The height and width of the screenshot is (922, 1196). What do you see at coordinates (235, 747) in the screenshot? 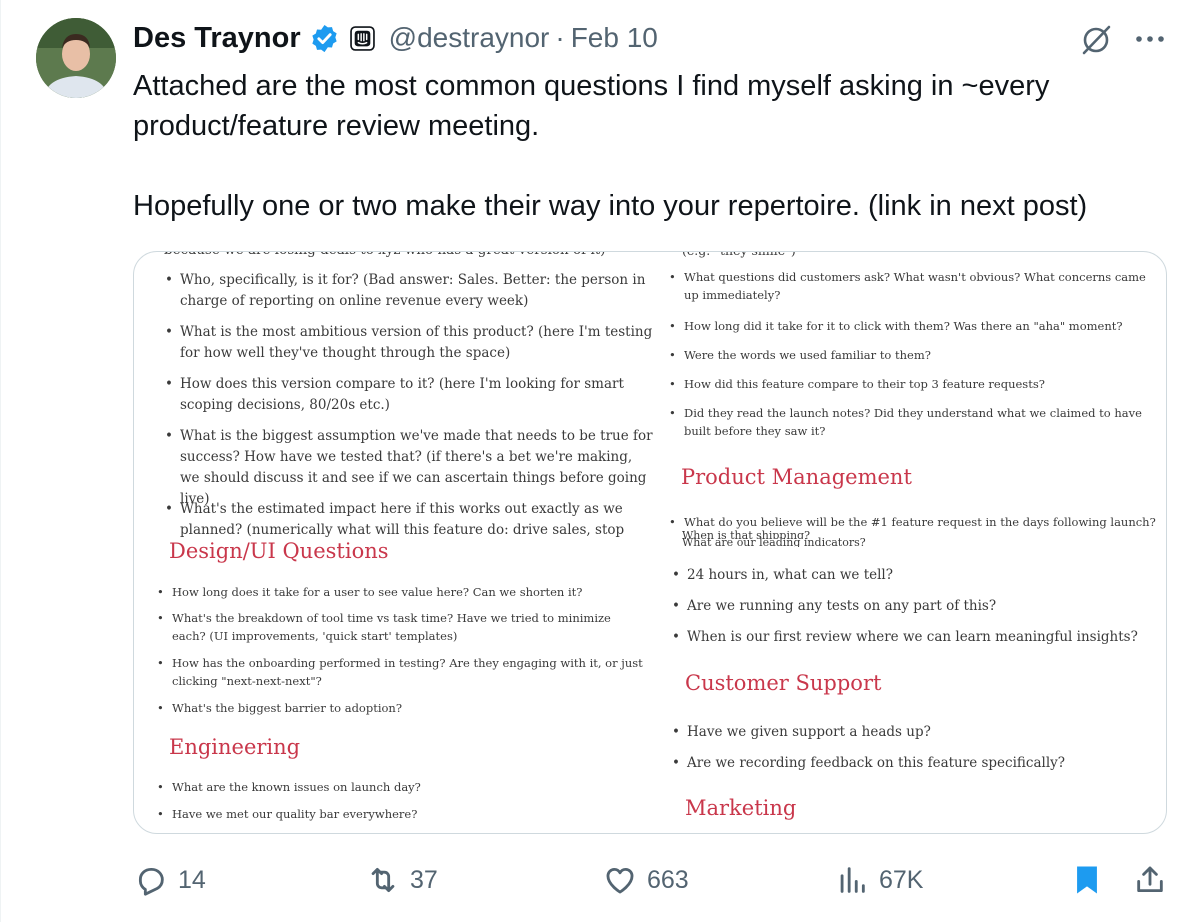
I see `engineering-heading: Engineering` at bounding box center [235, 747].